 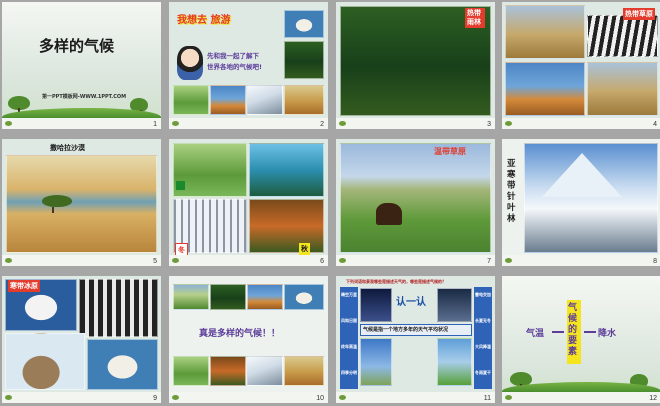 I want to click on slide-11-question: 下列词语和景观哪些是描述天气的，哪些是描述气候的？, so click(x=396, y=281).